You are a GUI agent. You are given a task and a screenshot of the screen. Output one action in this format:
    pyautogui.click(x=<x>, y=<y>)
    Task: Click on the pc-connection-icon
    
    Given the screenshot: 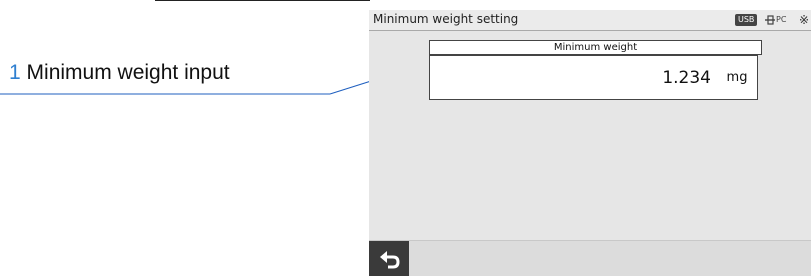 What is the action you would take?
    pyautogui.click(x=770, y=20)
    